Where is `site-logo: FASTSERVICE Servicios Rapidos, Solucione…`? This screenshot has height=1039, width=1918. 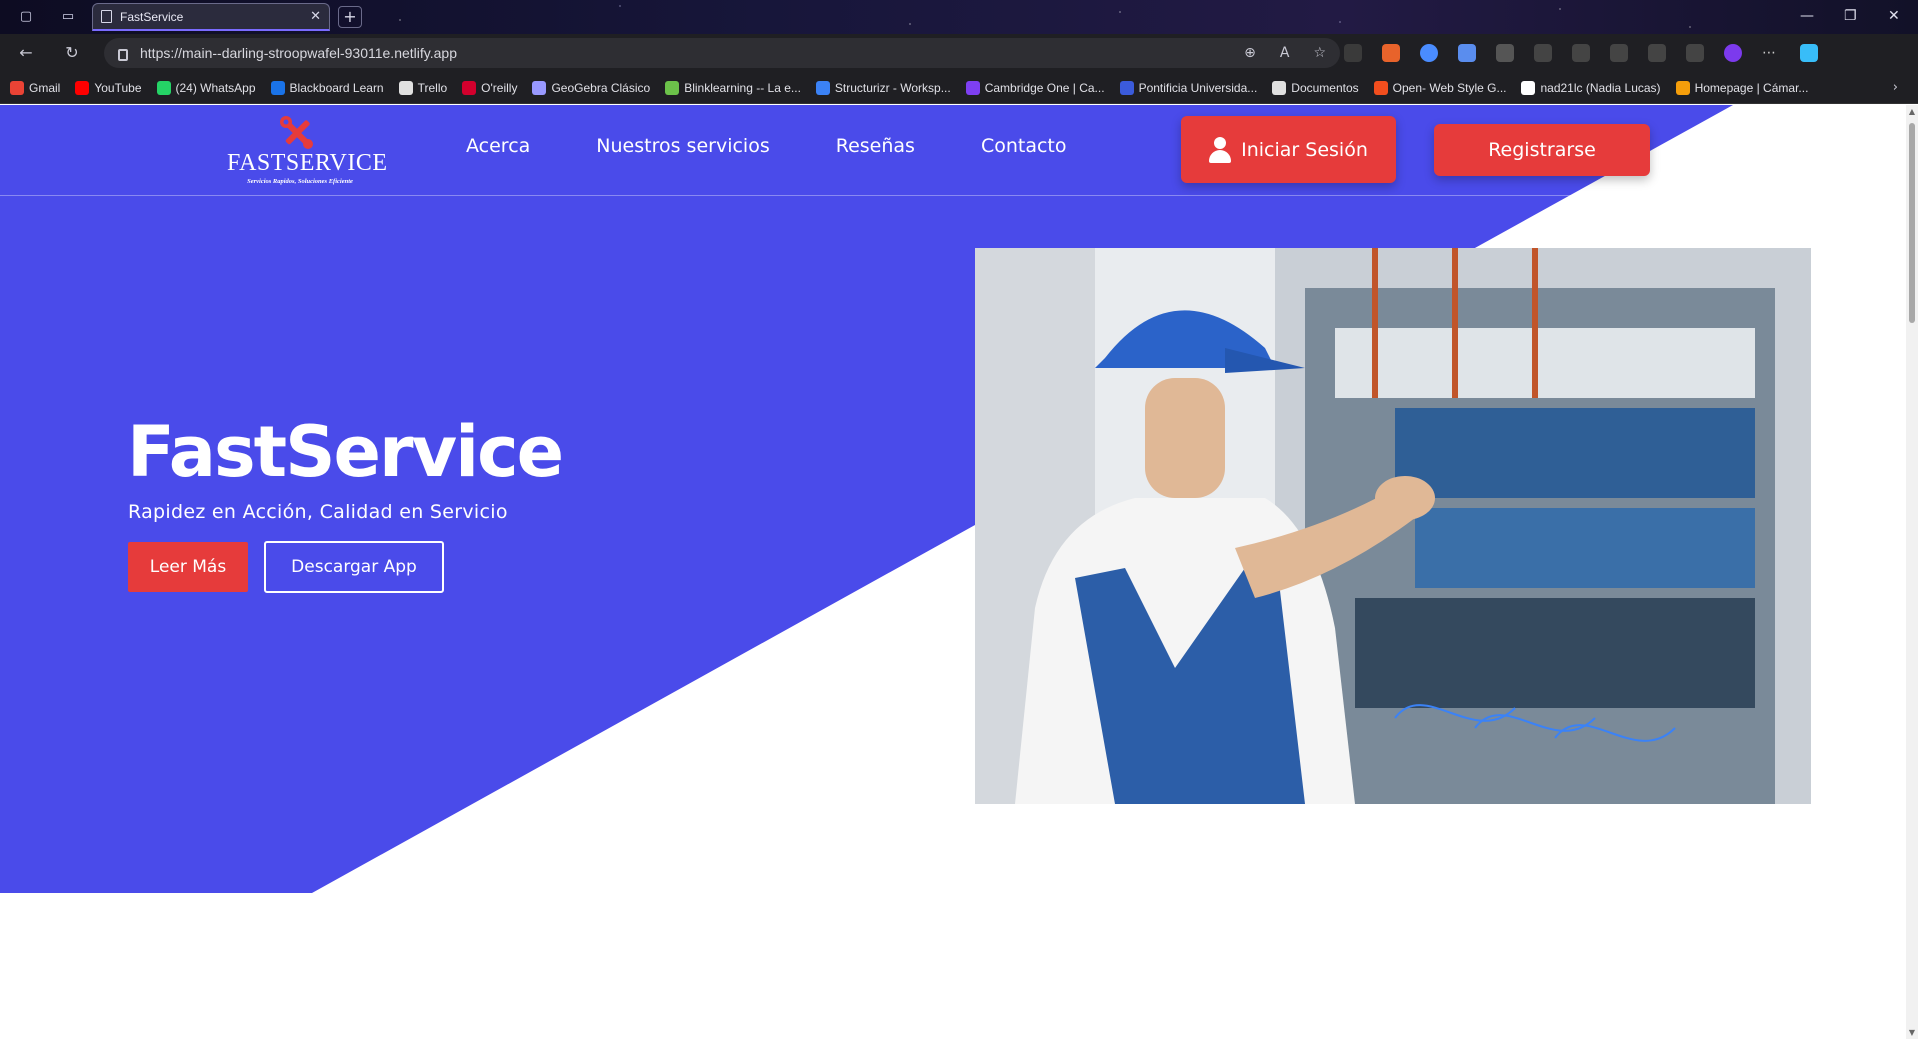
site-logo: FASTSERVICE Servicios Rapidos, Solucione… is located at coordinates (306, 150).